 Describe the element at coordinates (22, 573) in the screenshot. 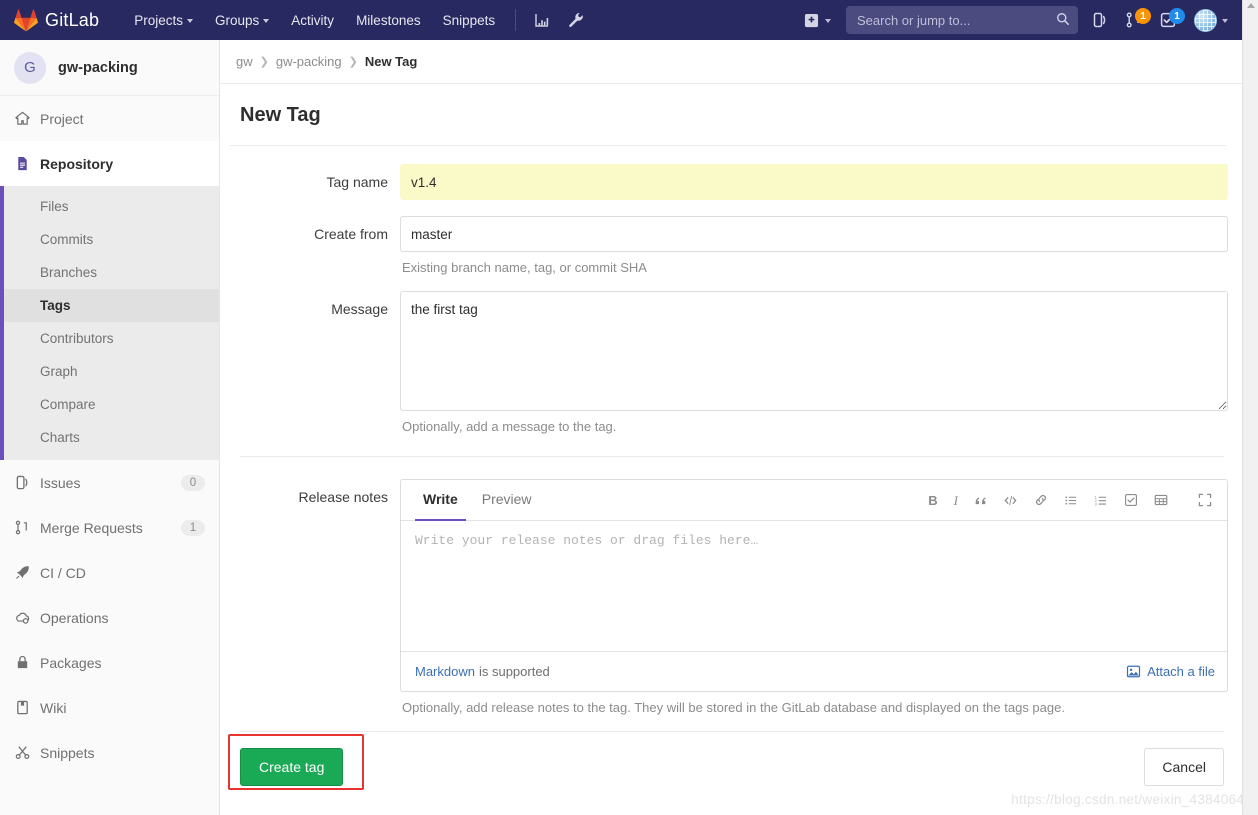

I see `rocket-icon` at that location.